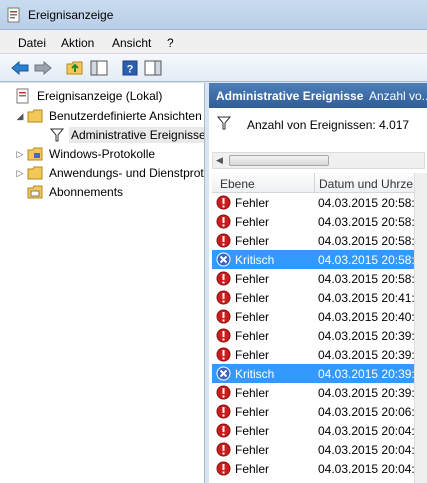 The width and height of the screenshot is (427, 483). I want to click on window-title: Ereignisanzeige, so click(71, 15).